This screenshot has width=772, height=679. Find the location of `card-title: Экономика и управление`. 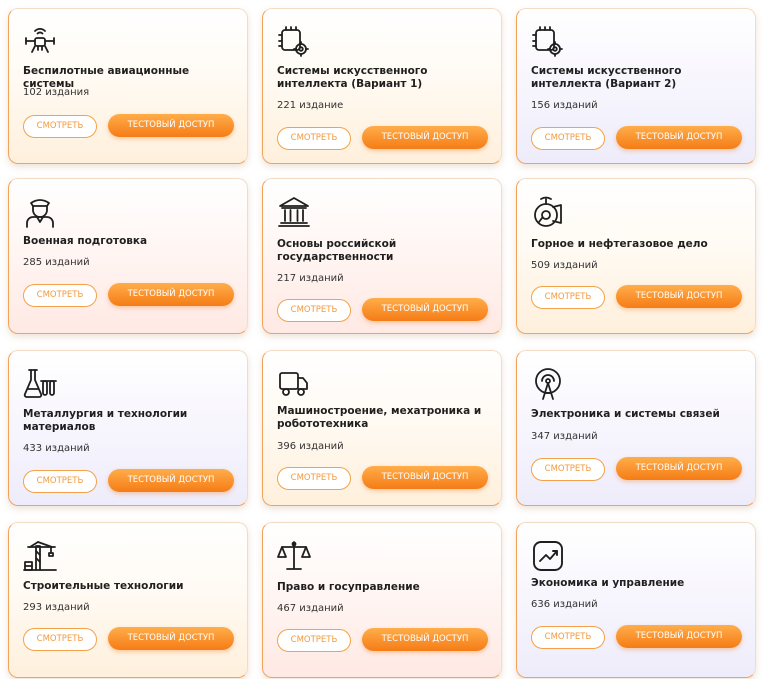

card-title: Экономика и управление is located at coordinates (608, 583).